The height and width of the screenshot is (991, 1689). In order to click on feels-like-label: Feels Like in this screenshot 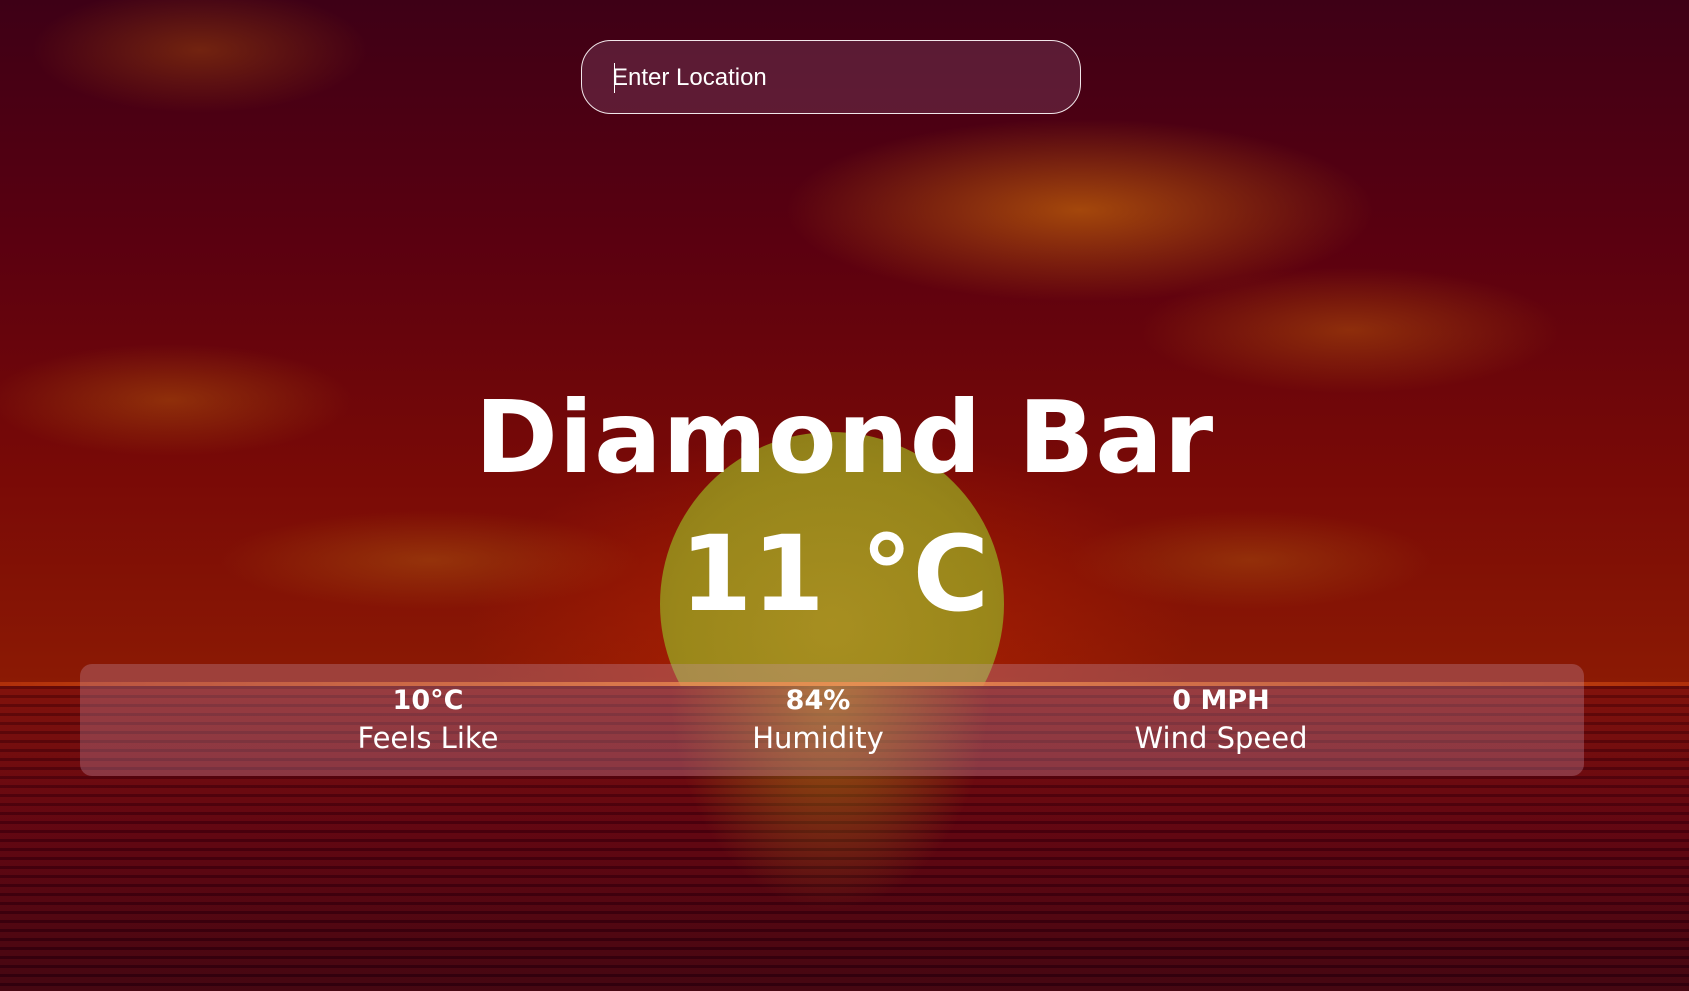, I will do `click(428, 738)`.